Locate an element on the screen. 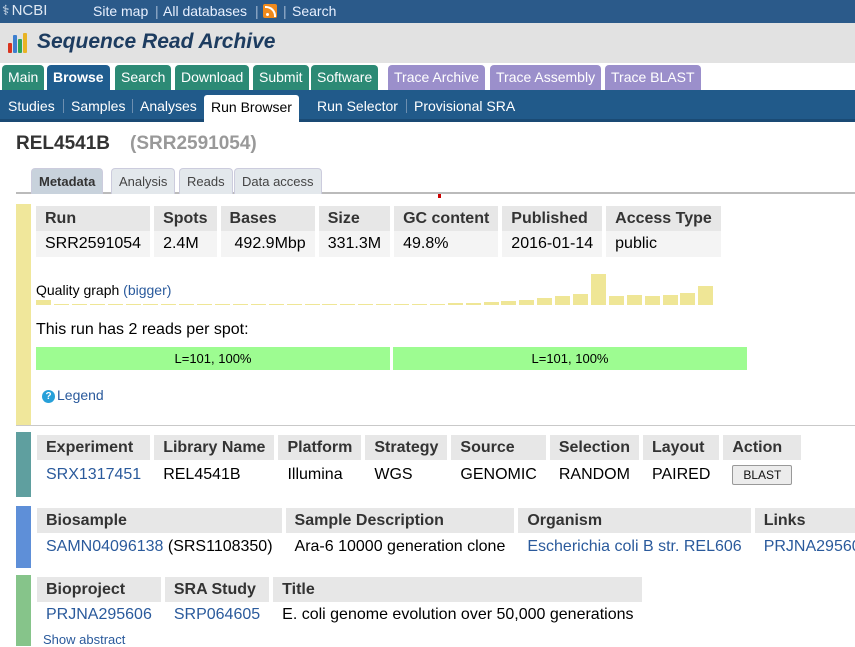 This screenshot has width=855, height=647. column-header: Bases is located at coordinates (269, 218).